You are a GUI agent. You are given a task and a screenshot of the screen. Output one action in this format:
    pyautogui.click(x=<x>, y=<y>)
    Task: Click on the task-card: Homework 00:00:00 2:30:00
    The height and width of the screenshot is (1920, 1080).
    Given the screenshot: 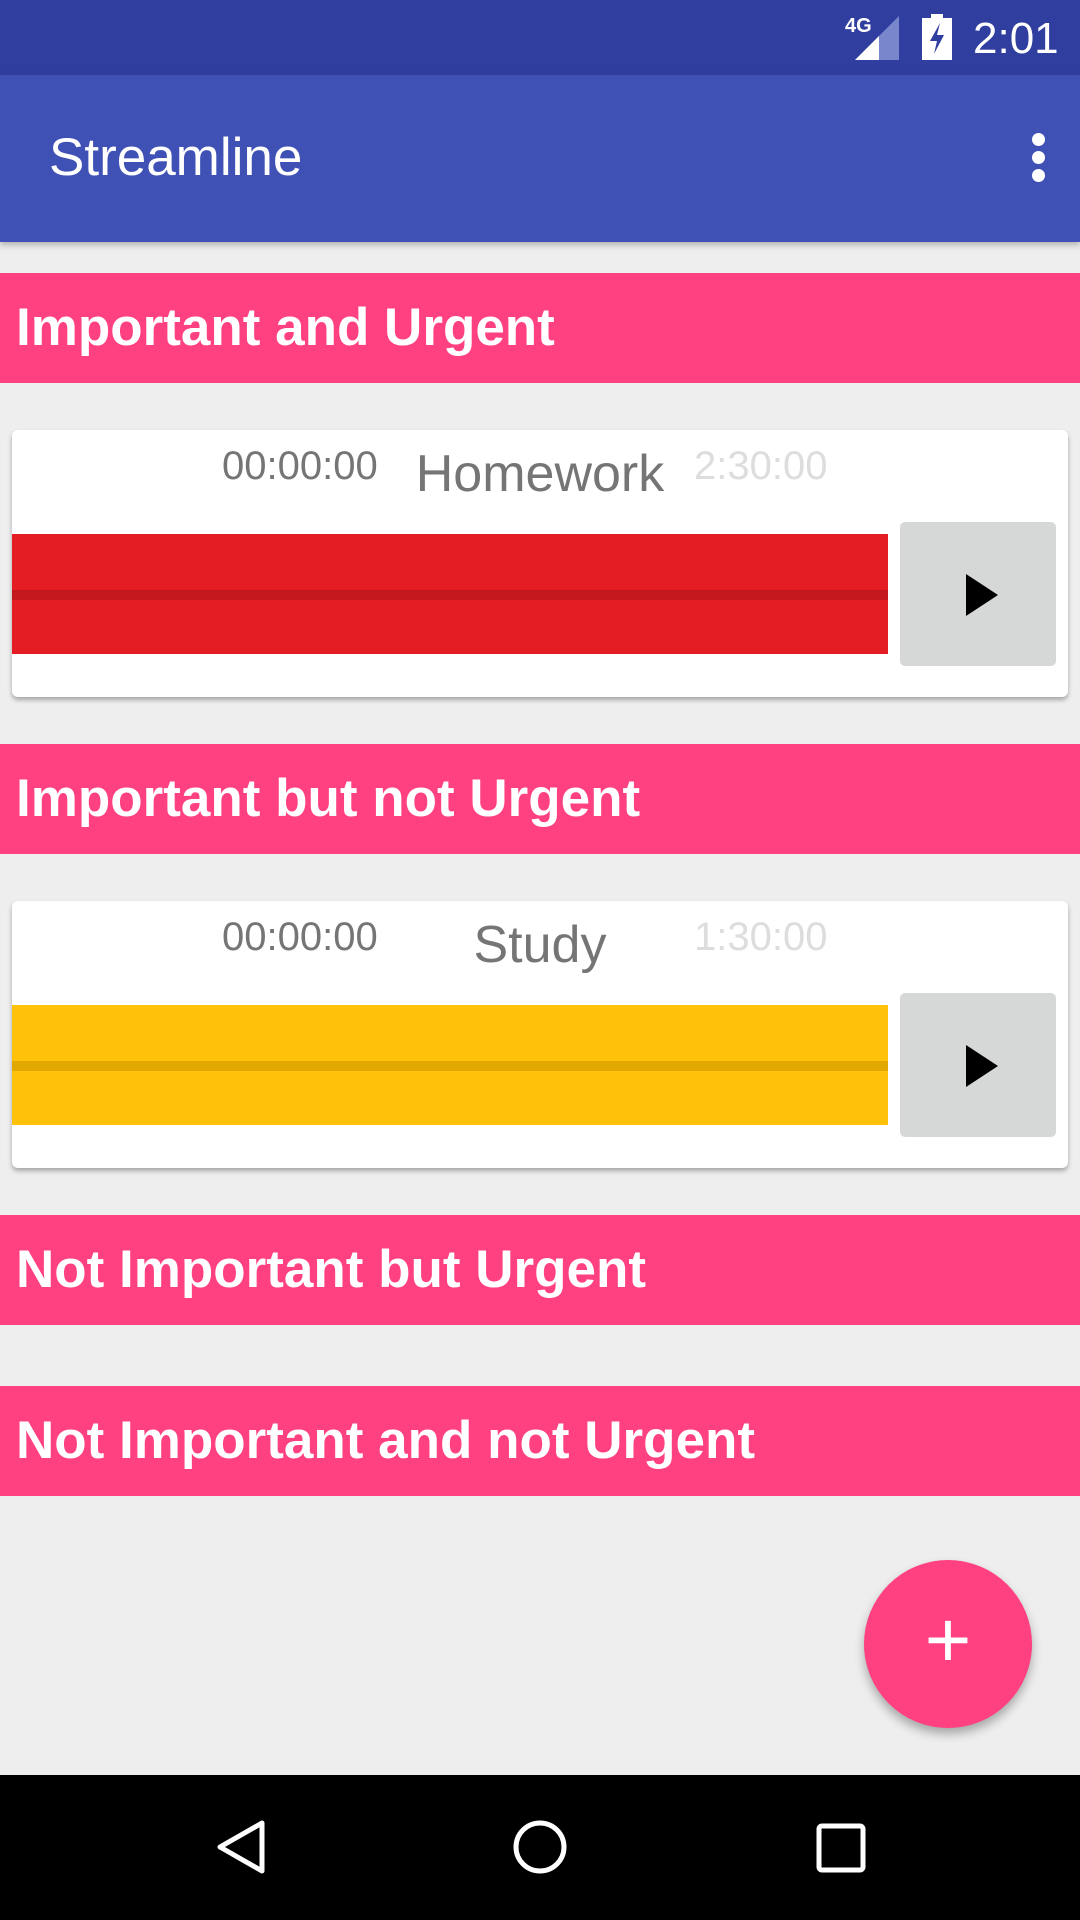 What is the action you would take?
    pyautogui.click(x=540, y=563)
    